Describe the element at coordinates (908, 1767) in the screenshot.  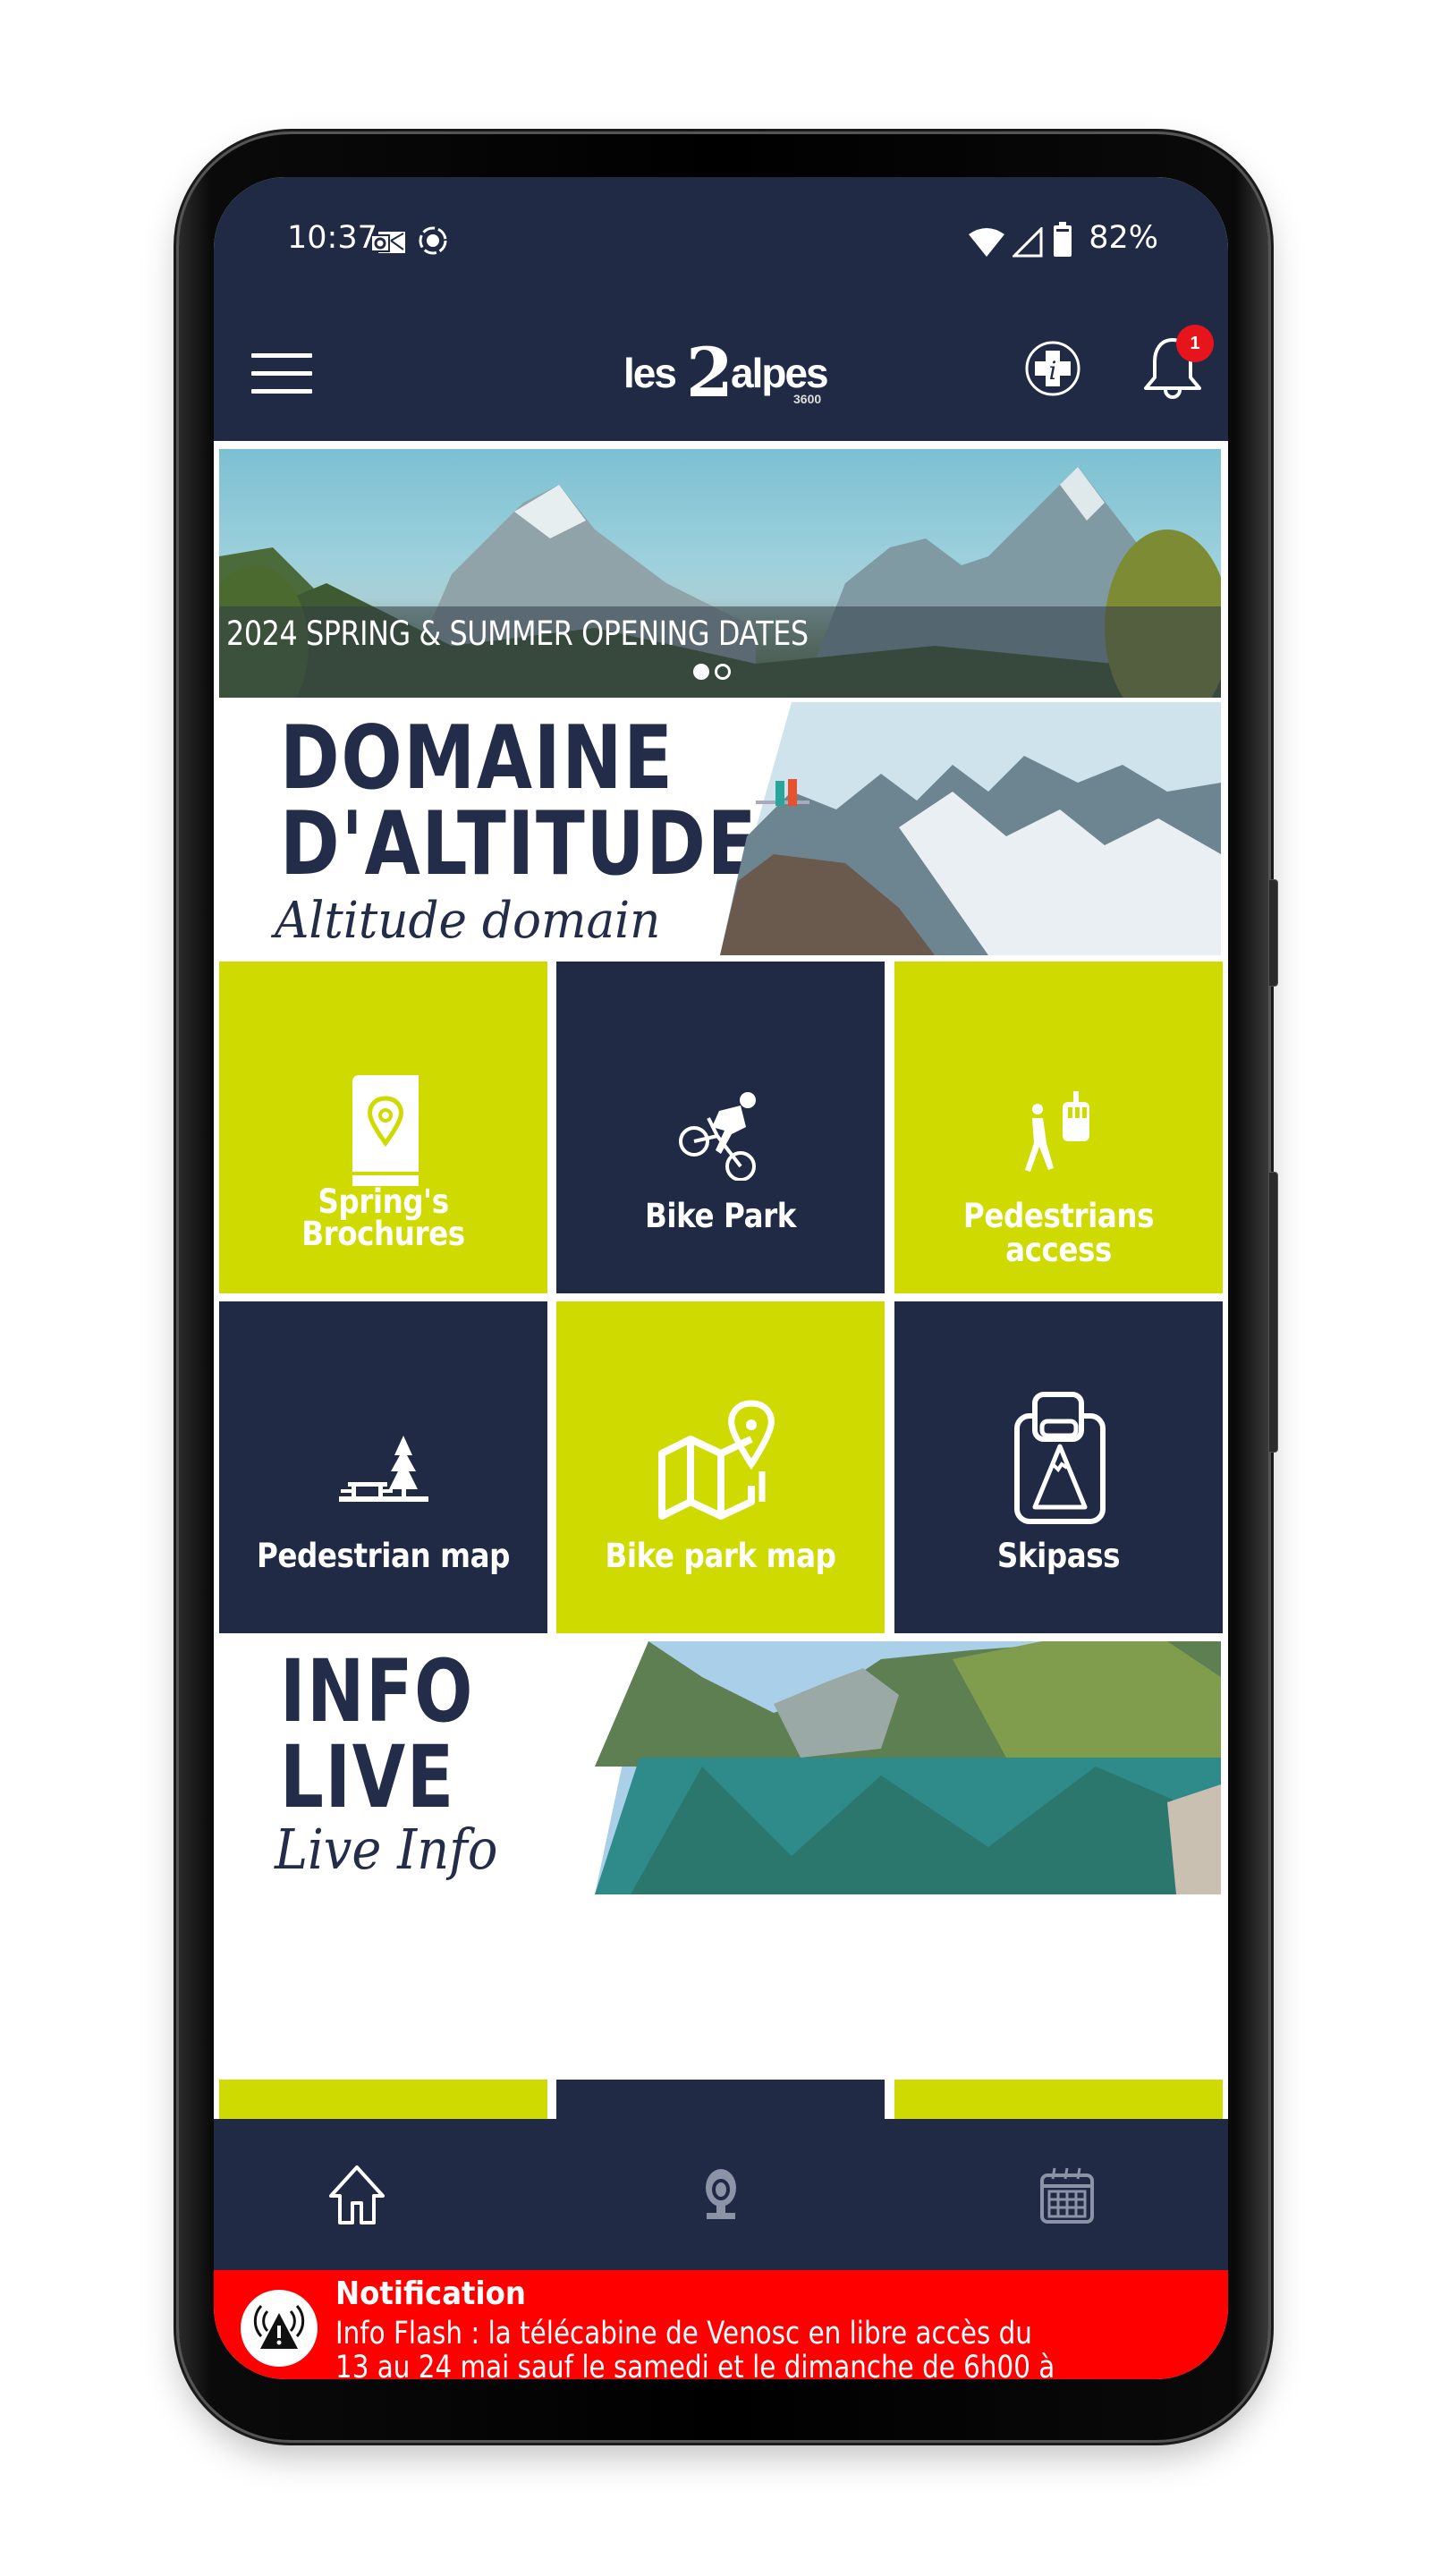
I see `mountain-lake-image` at that location.